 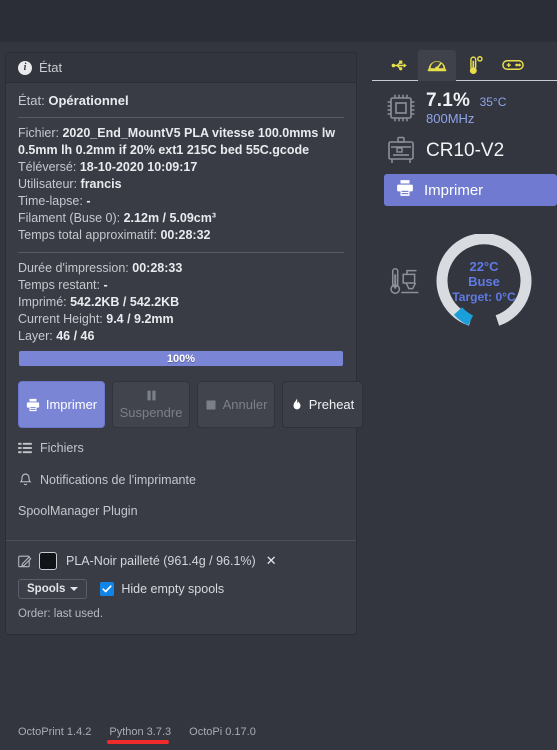 I want to click on status-panel-header: i État, so click(x=181, y=68).